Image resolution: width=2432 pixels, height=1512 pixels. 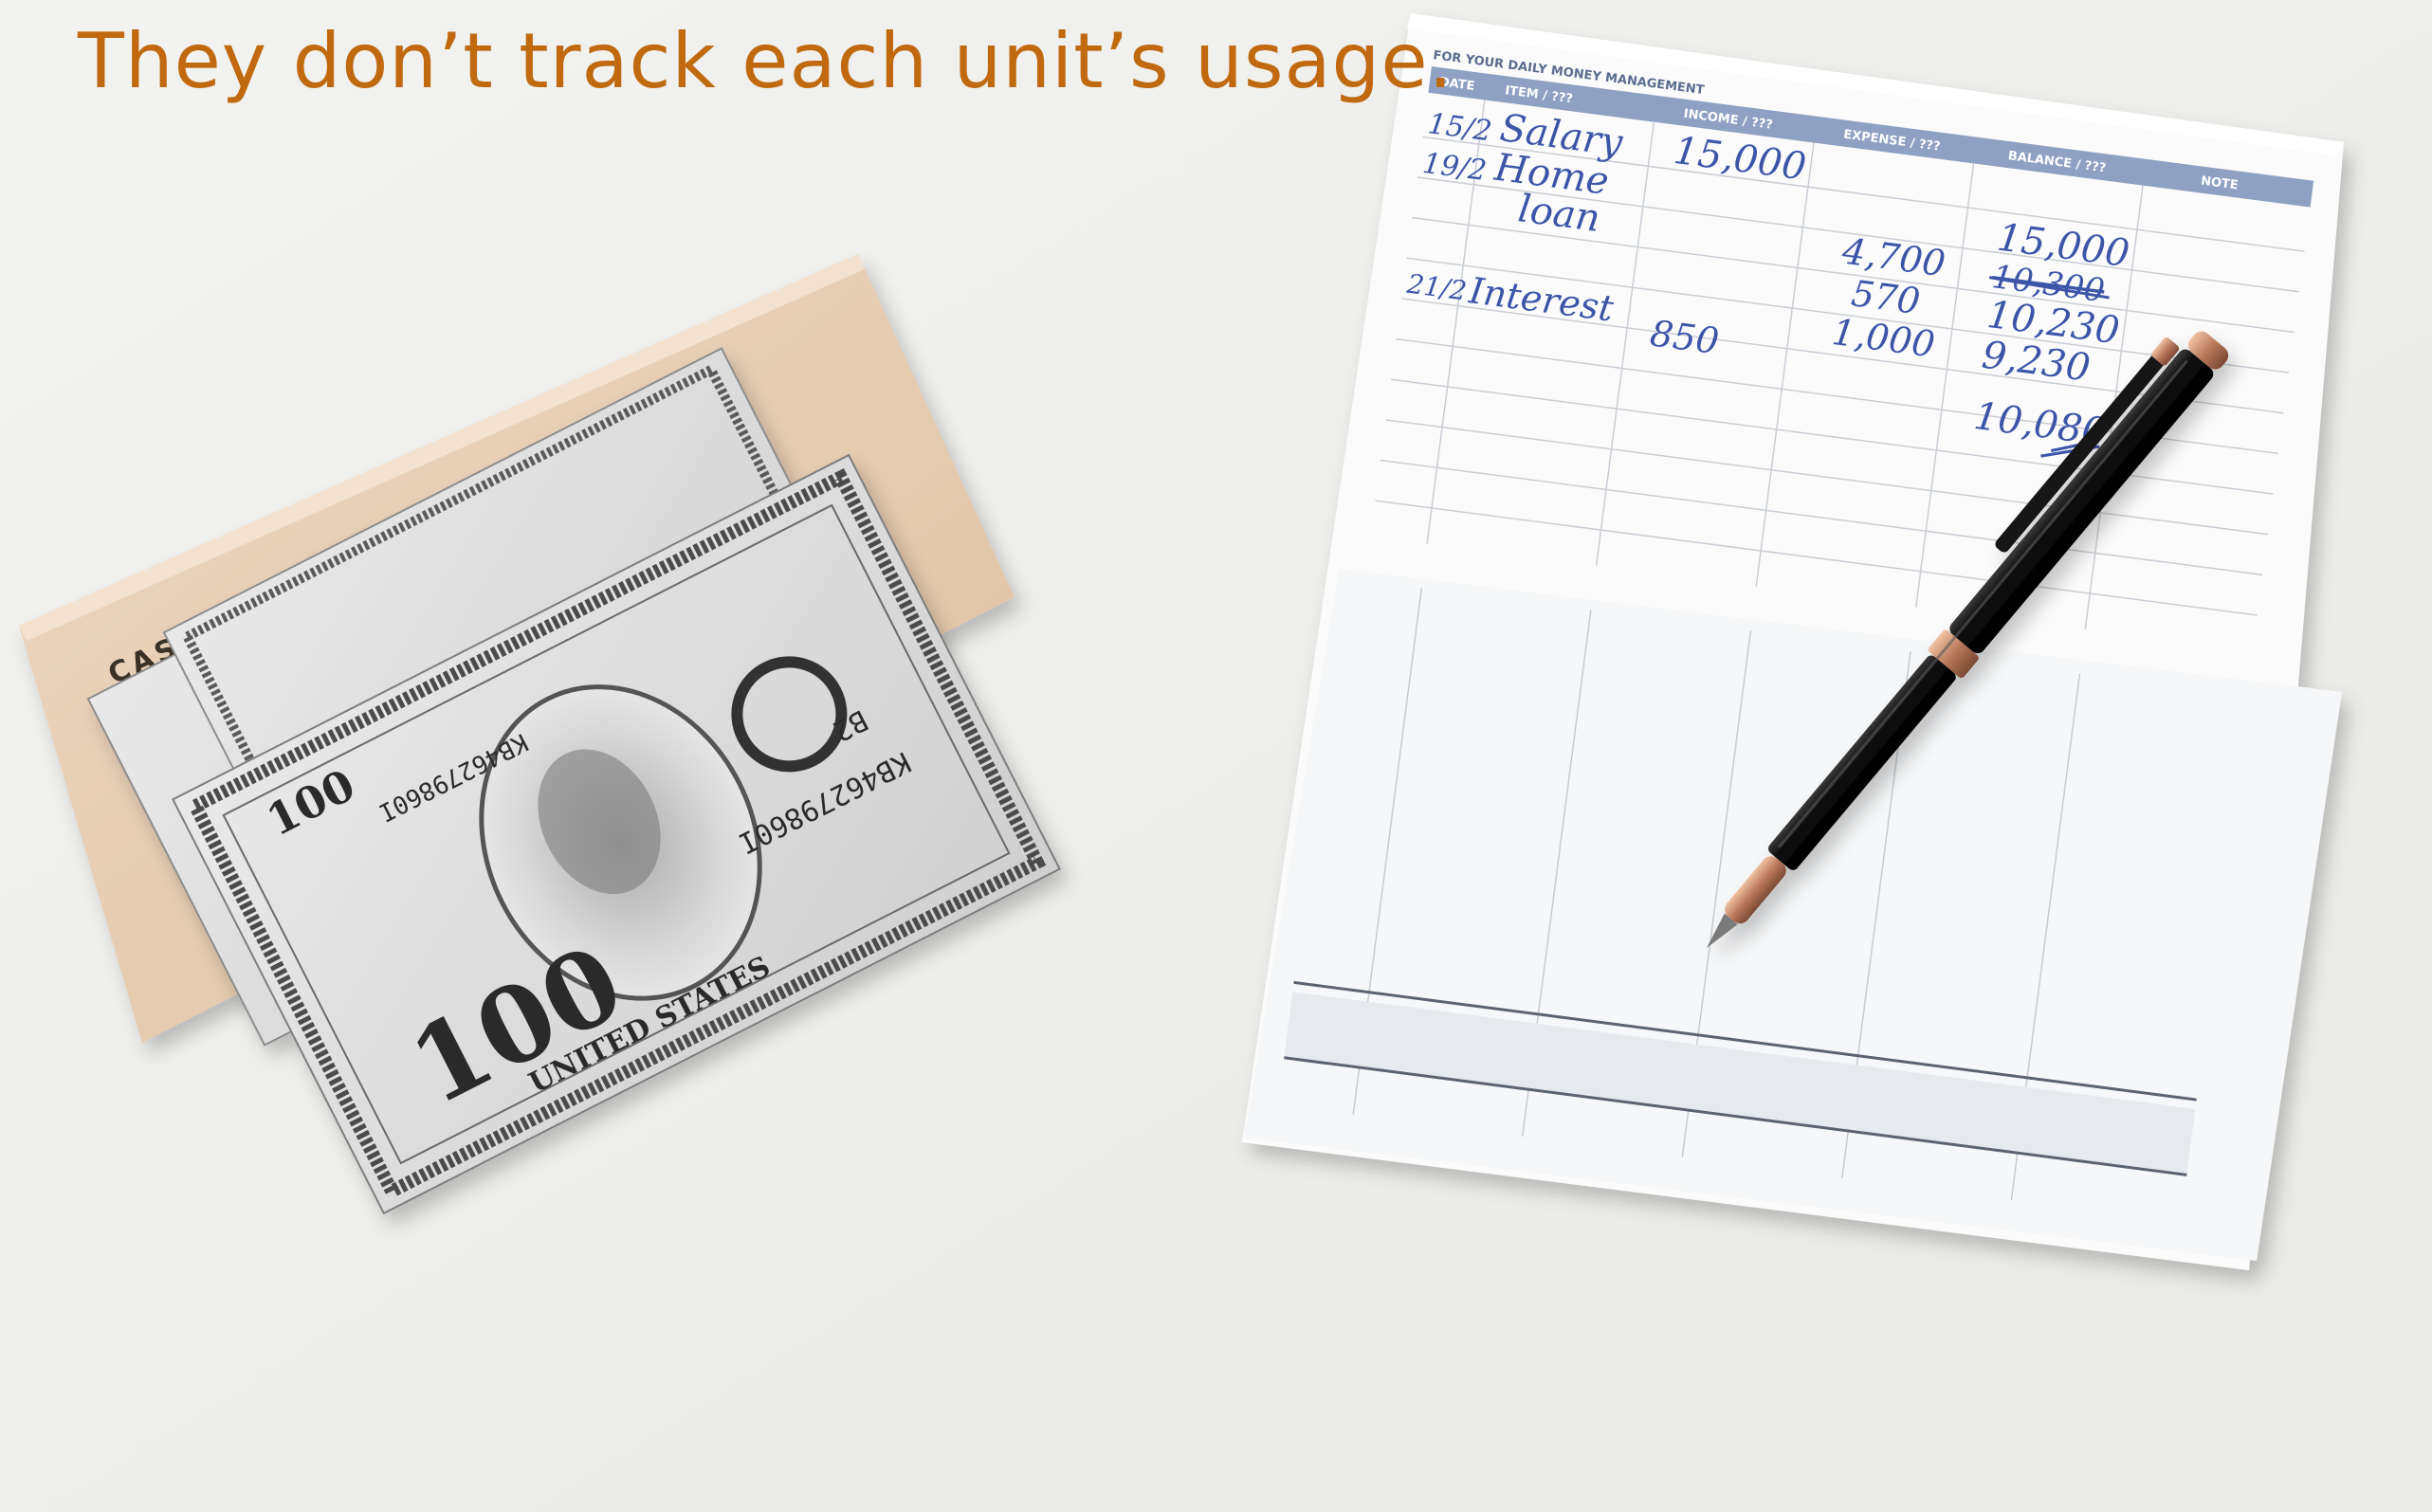 I want to click on entry-6-income: 850, so click(x=1685, y=337).